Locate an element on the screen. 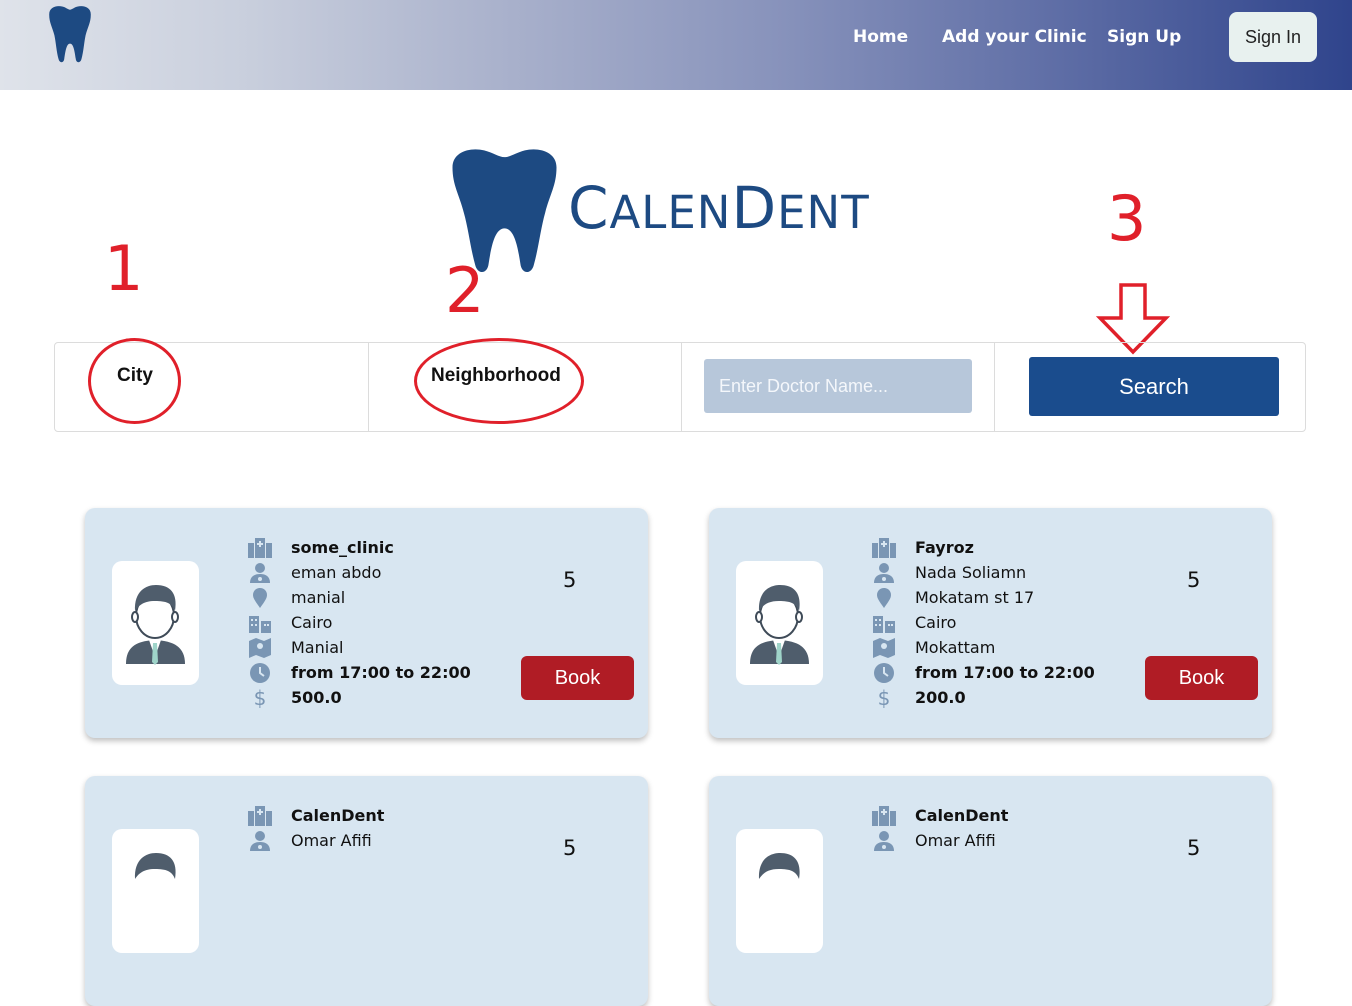 This screenshot has height=1006, width=1352. address-row: Mokatam st 17 is located at coordinates (952, 597).